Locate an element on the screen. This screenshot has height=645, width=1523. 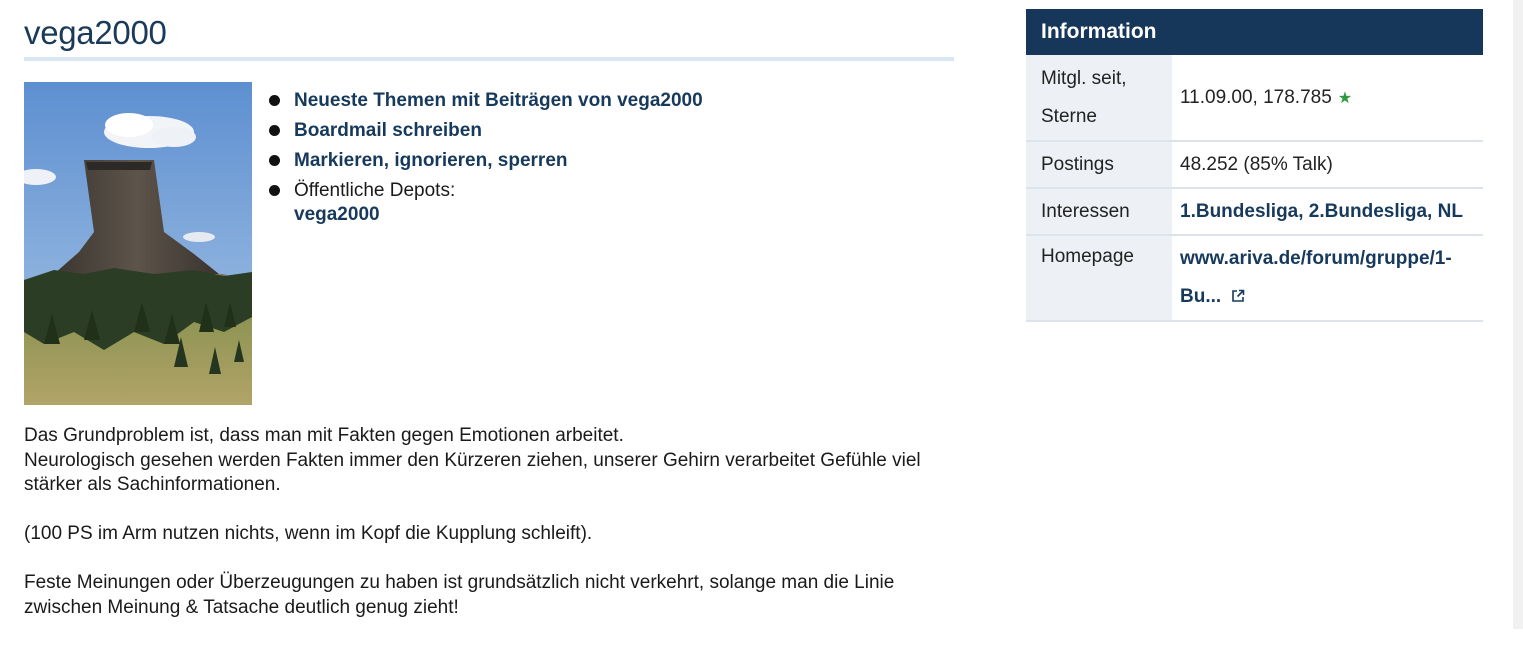
interests-link: 1.Bundesliga, 2.Bundesliga, NL is located at coordinates (1321, 211).